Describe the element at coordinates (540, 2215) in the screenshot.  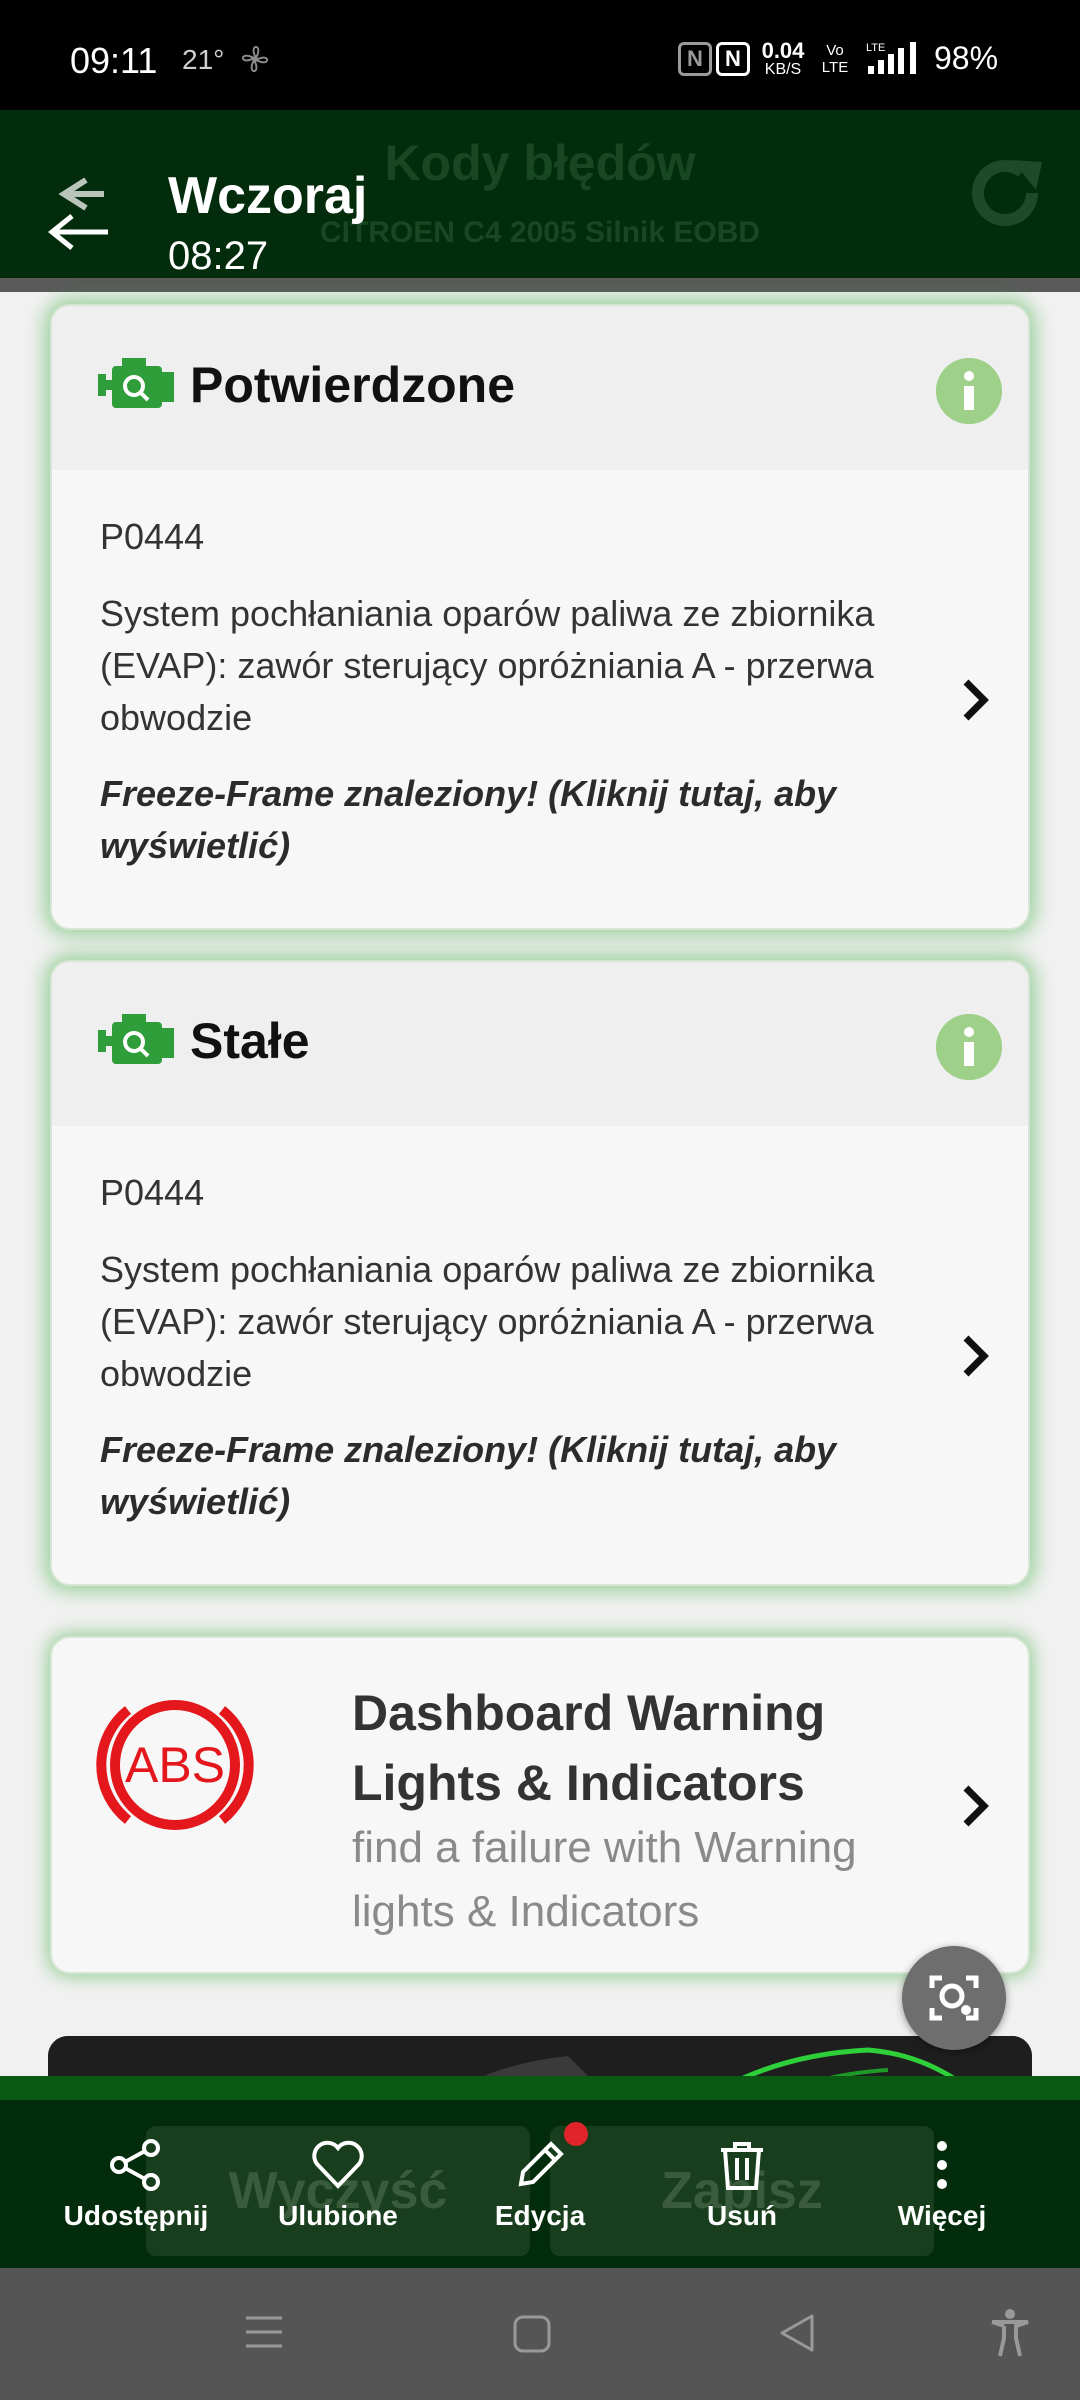
I see `edit-label: Edycja` at that location.